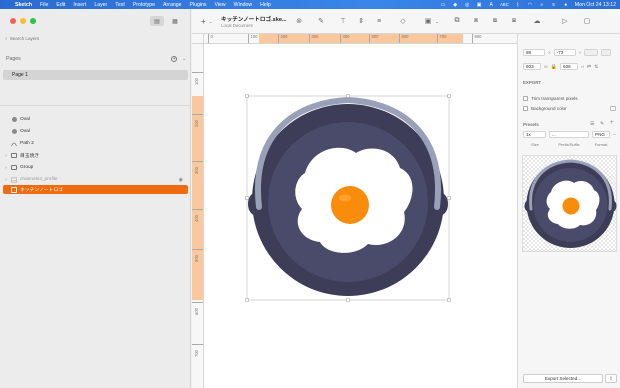  Describe the element at coordinates (198, 5) in the screenshot. I see `menu-plugins: Plugins` at that location.